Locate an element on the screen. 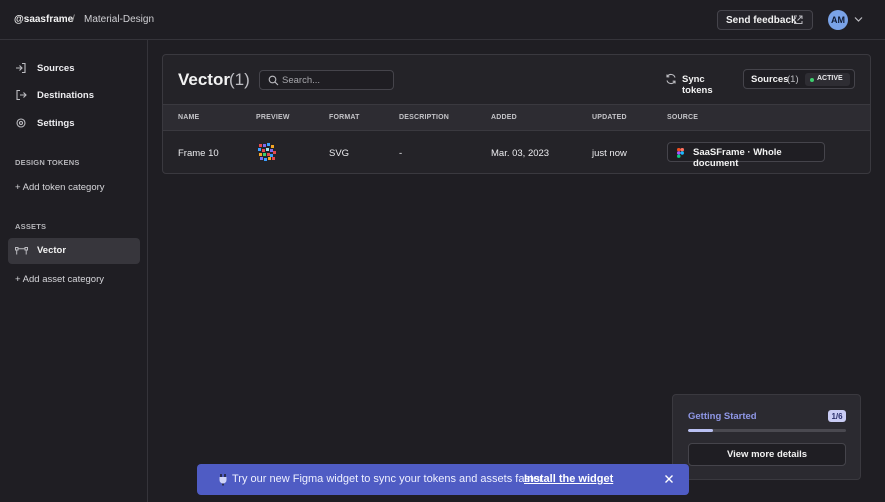  cell-added: Mar. 03, 2023 is located at coordinates (520, 153).